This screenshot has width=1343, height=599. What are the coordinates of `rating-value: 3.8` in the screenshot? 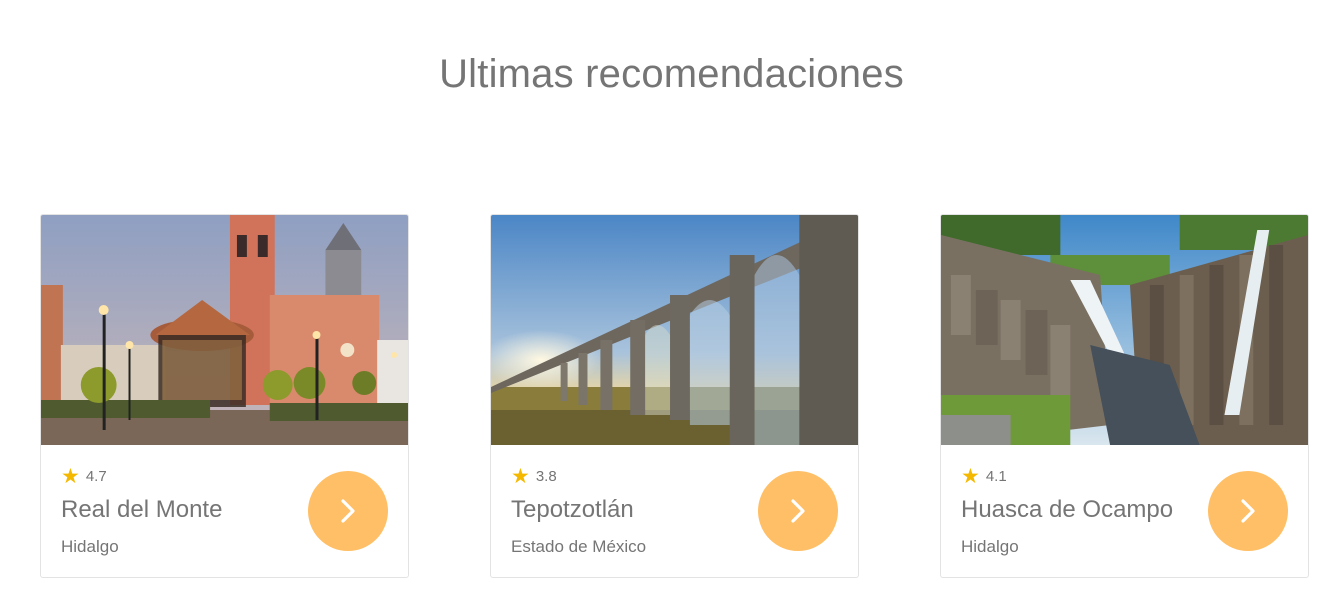 It's located at (546, 476).